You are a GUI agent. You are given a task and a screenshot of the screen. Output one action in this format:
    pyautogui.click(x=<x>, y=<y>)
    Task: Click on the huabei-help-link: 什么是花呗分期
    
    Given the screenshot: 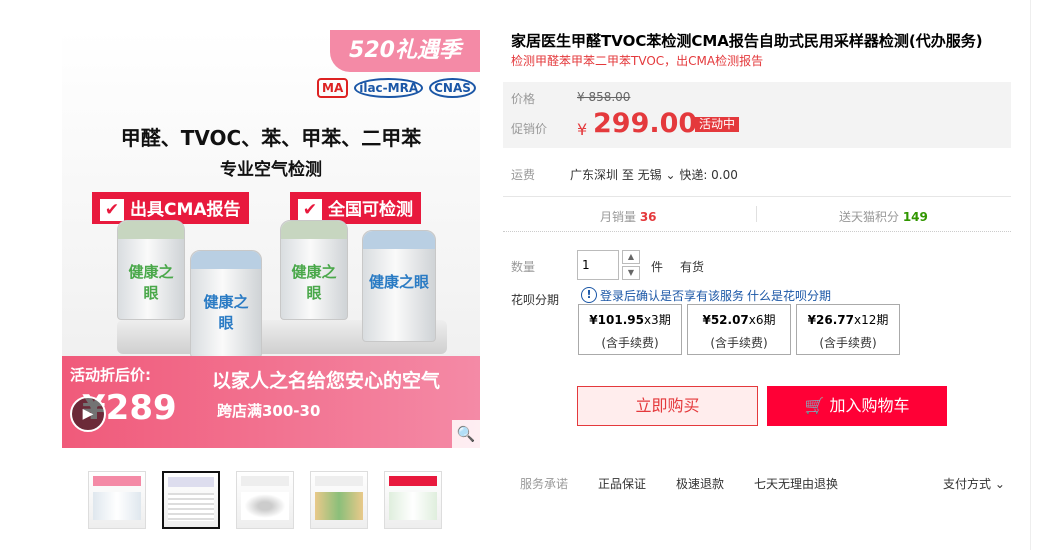 What is the action you would take?
    pyautogui.click(x=789, y=295)
    